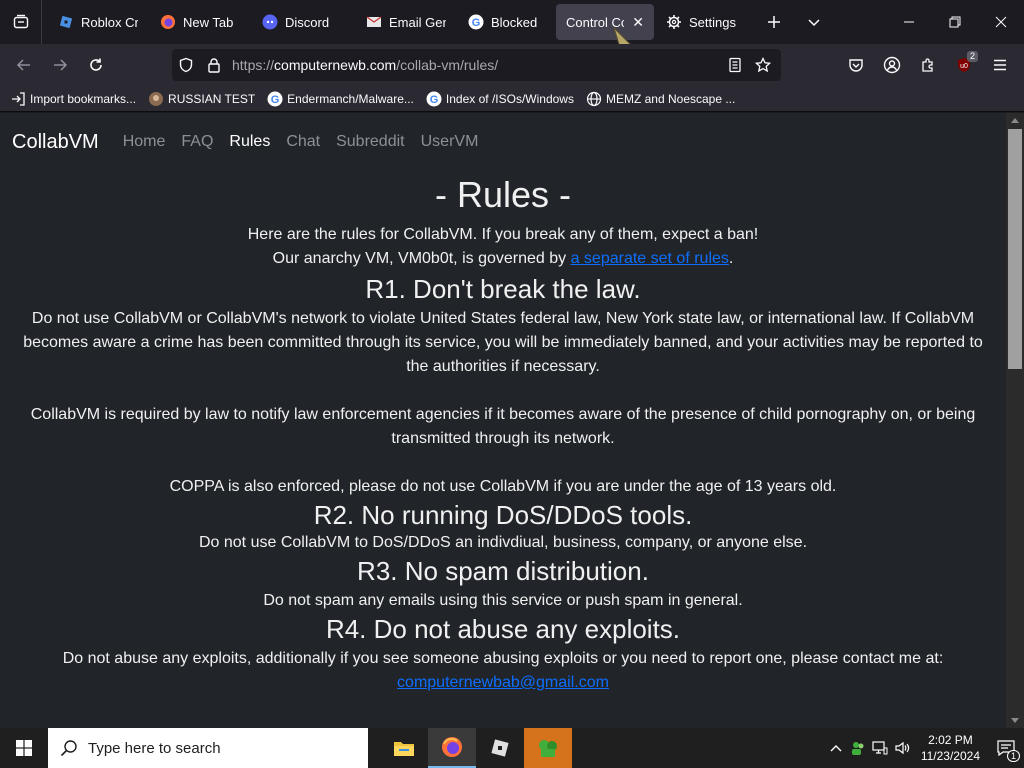 Image resolution: width=1024 pixels, height=768 pixels. Describe the element at coordinates (98, 22) in the screenshot. I see `tab-roblox: Roblox Cre` at that location.